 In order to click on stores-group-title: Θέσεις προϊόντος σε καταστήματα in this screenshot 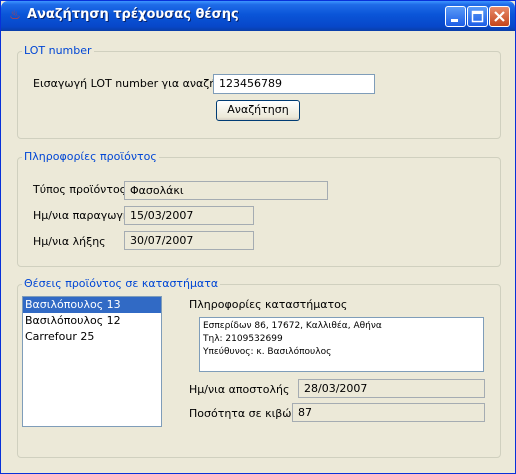, I will do `click(121, 284)`.